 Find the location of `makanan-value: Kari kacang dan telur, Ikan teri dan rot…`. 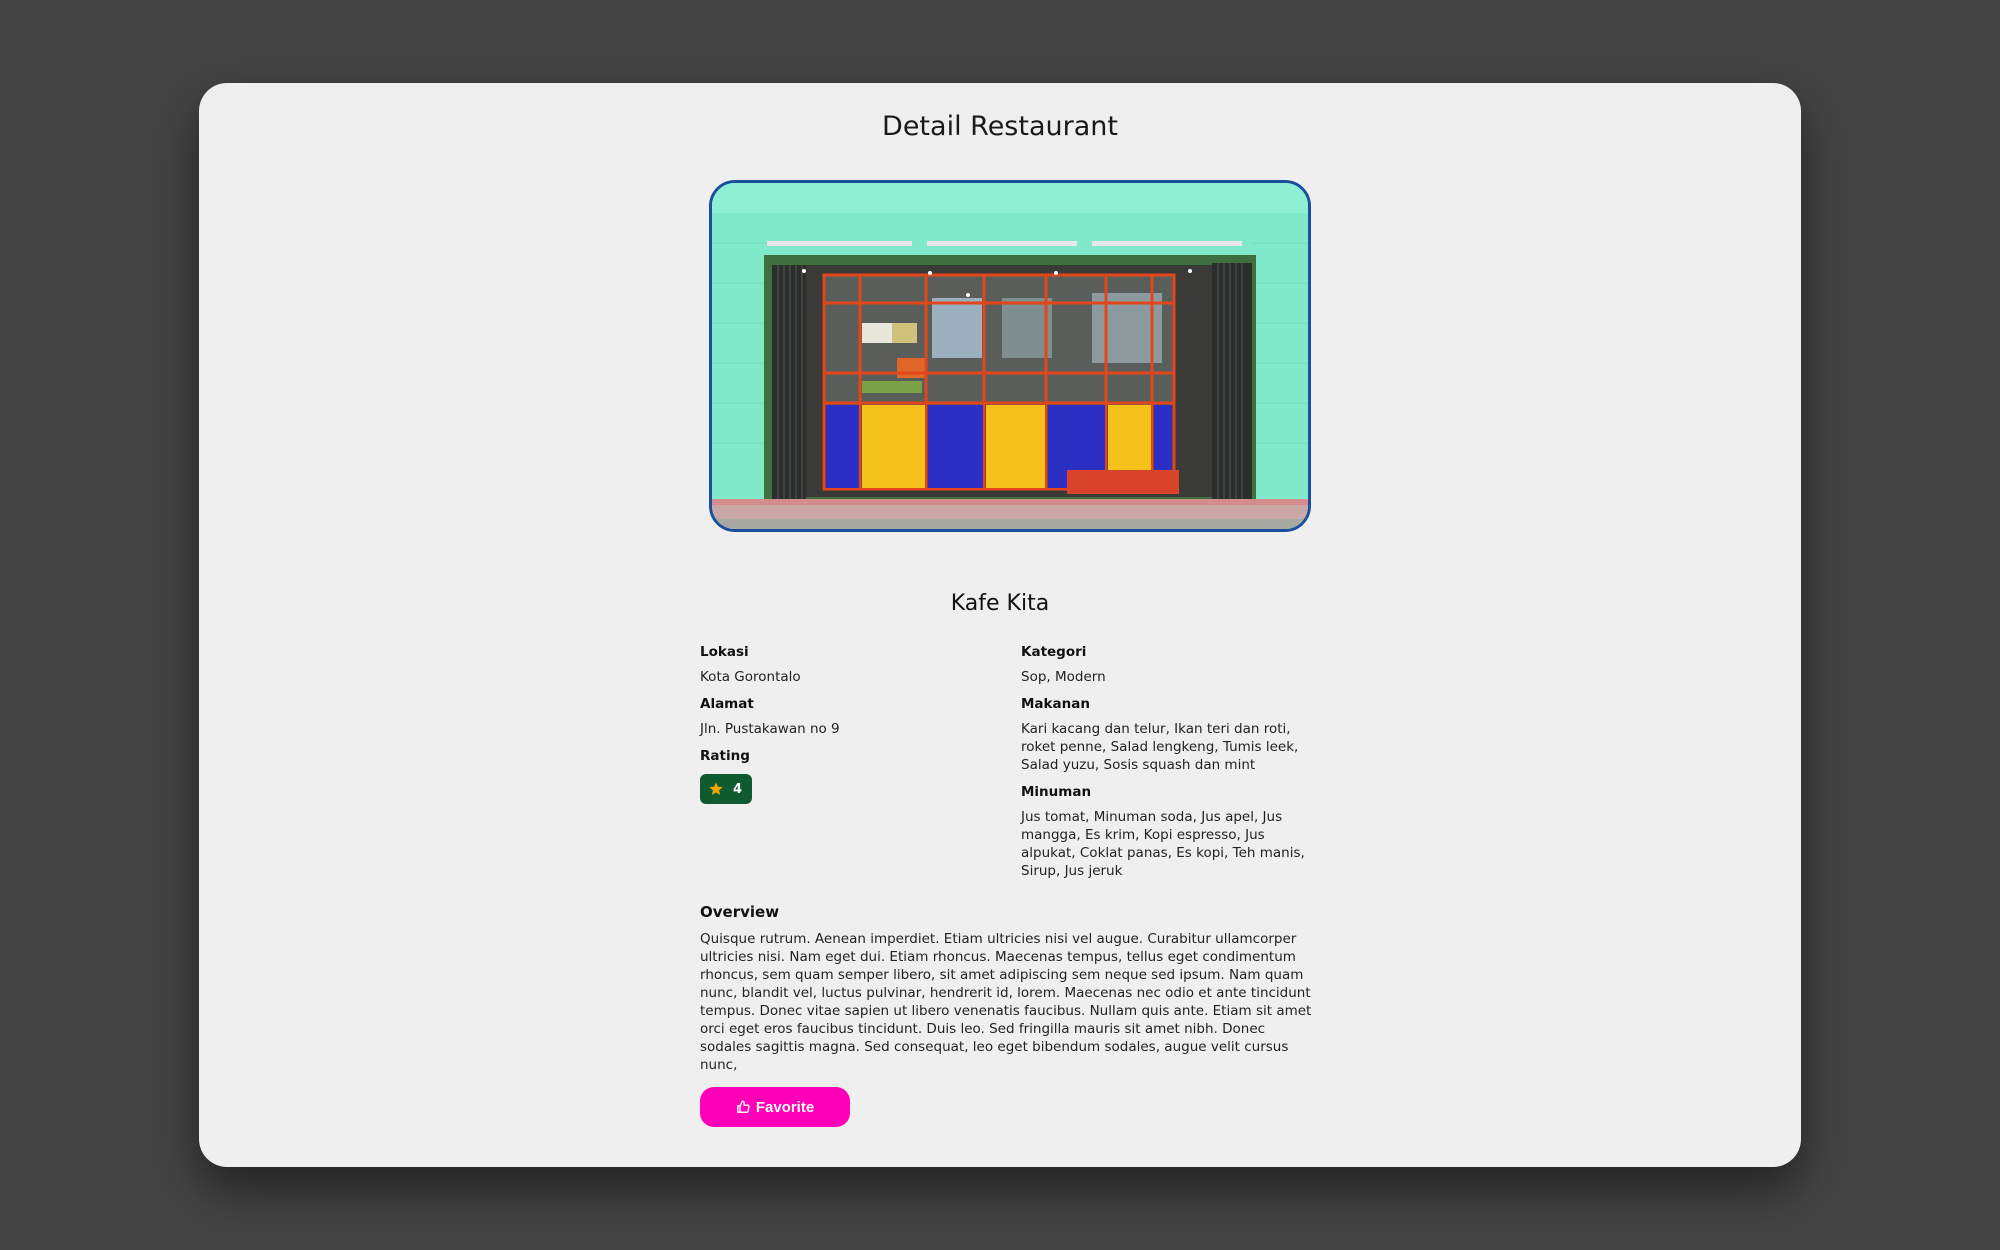

makanan-value: Kari kacang dan telur, Ikan teri dan rot… is located at coordinates (1160, 747).